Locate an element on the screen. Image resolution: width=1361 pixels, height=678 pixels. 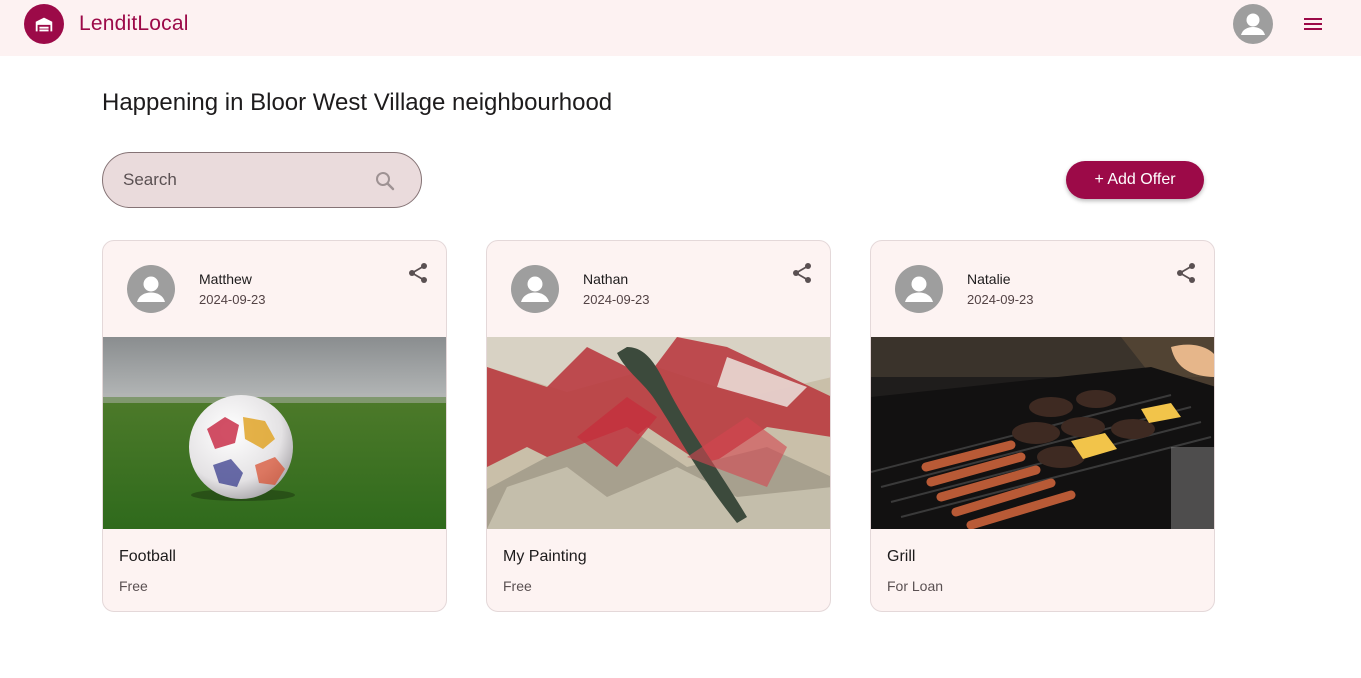
offer-card: Nathan 2024-09-23 My Painting Free is located at coordinates (658, 426).